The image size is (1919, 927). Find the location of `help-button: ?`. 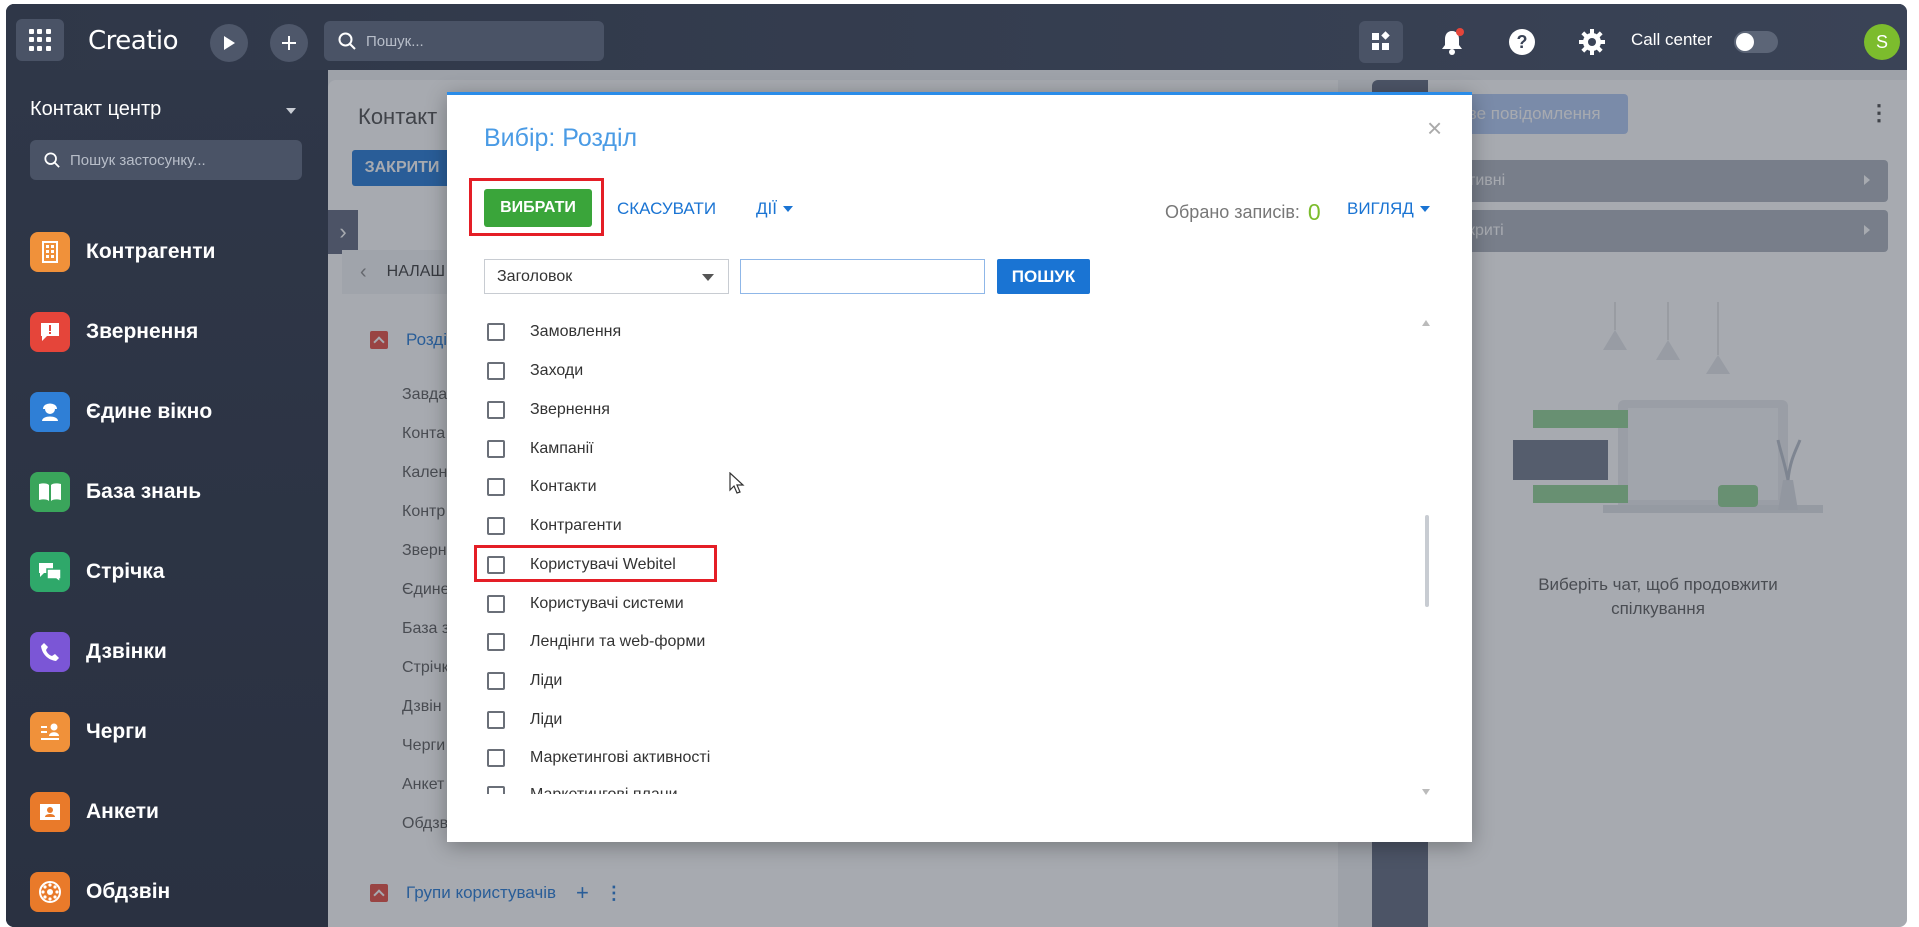

help-button: ? is located at coordinates (1522, 42).